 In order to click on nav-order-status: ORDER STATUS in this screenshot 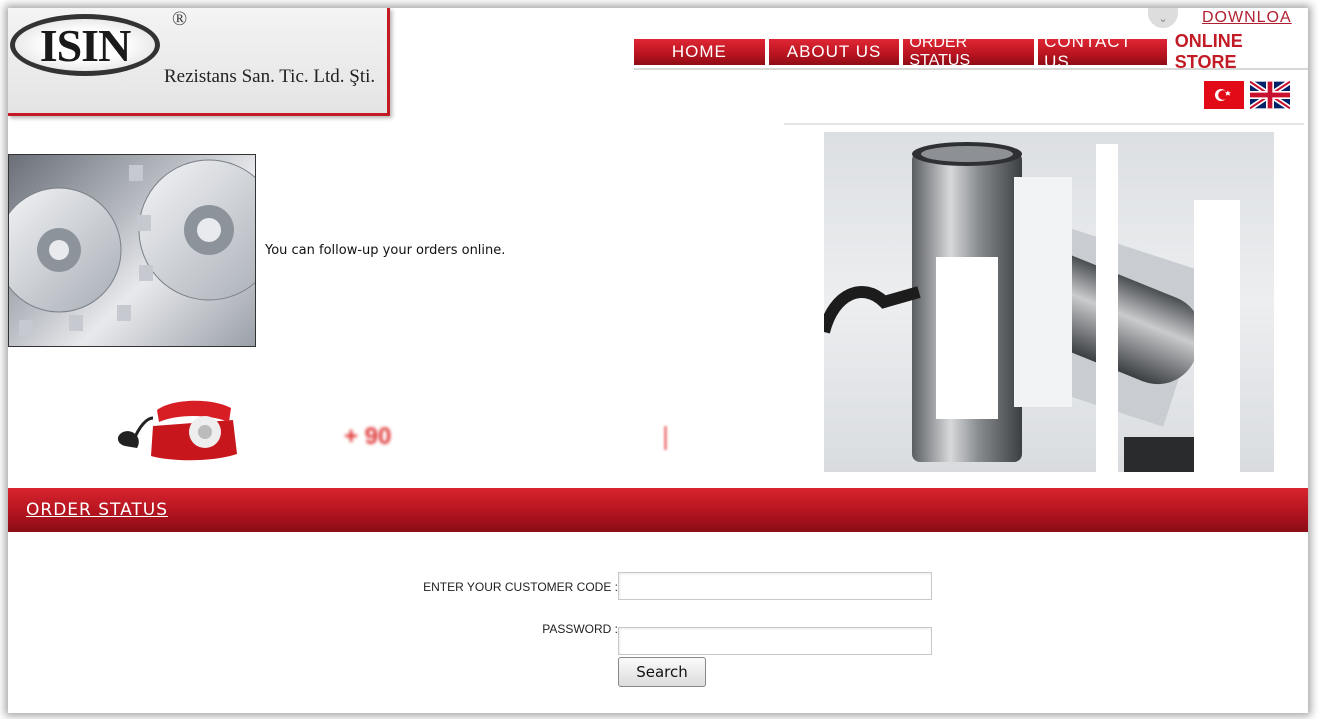, I will do `click(969, 51)`.